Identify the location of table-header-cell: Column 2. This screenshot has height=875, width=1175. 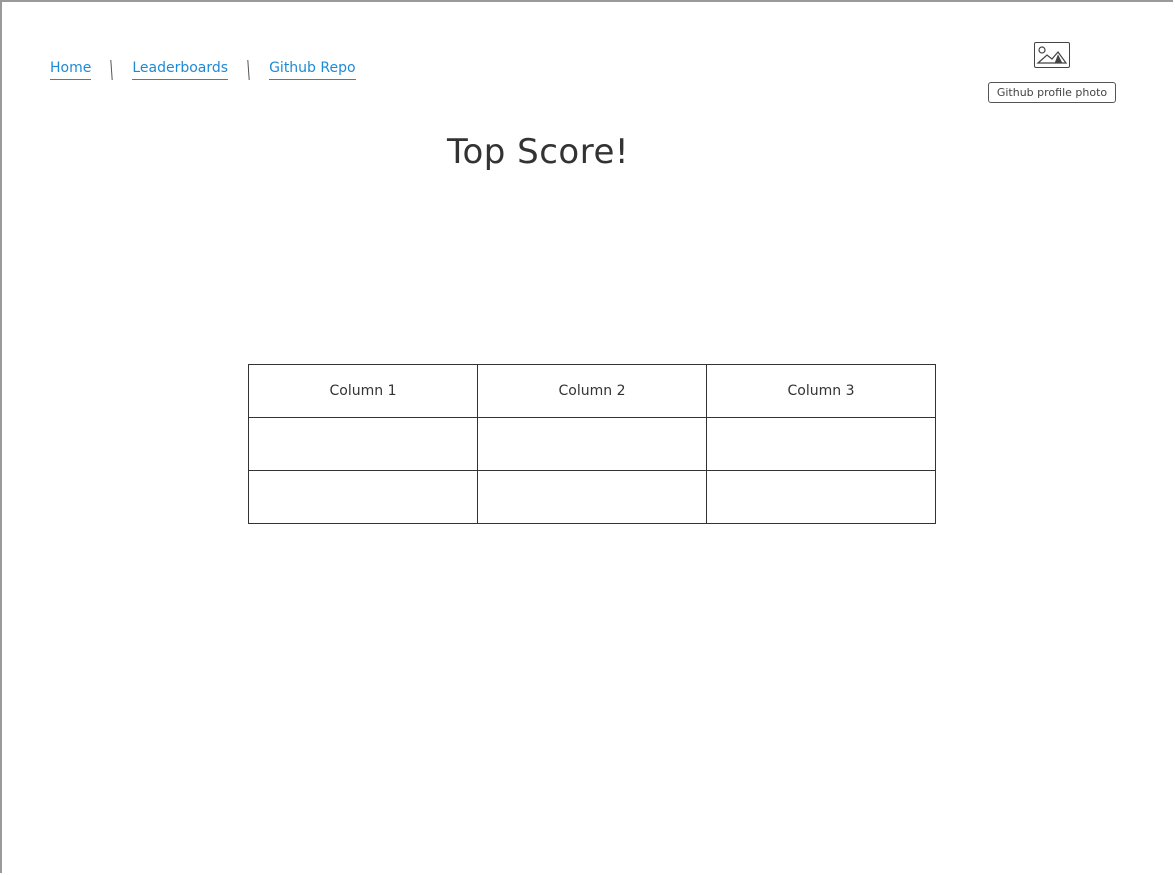
(592, 391).